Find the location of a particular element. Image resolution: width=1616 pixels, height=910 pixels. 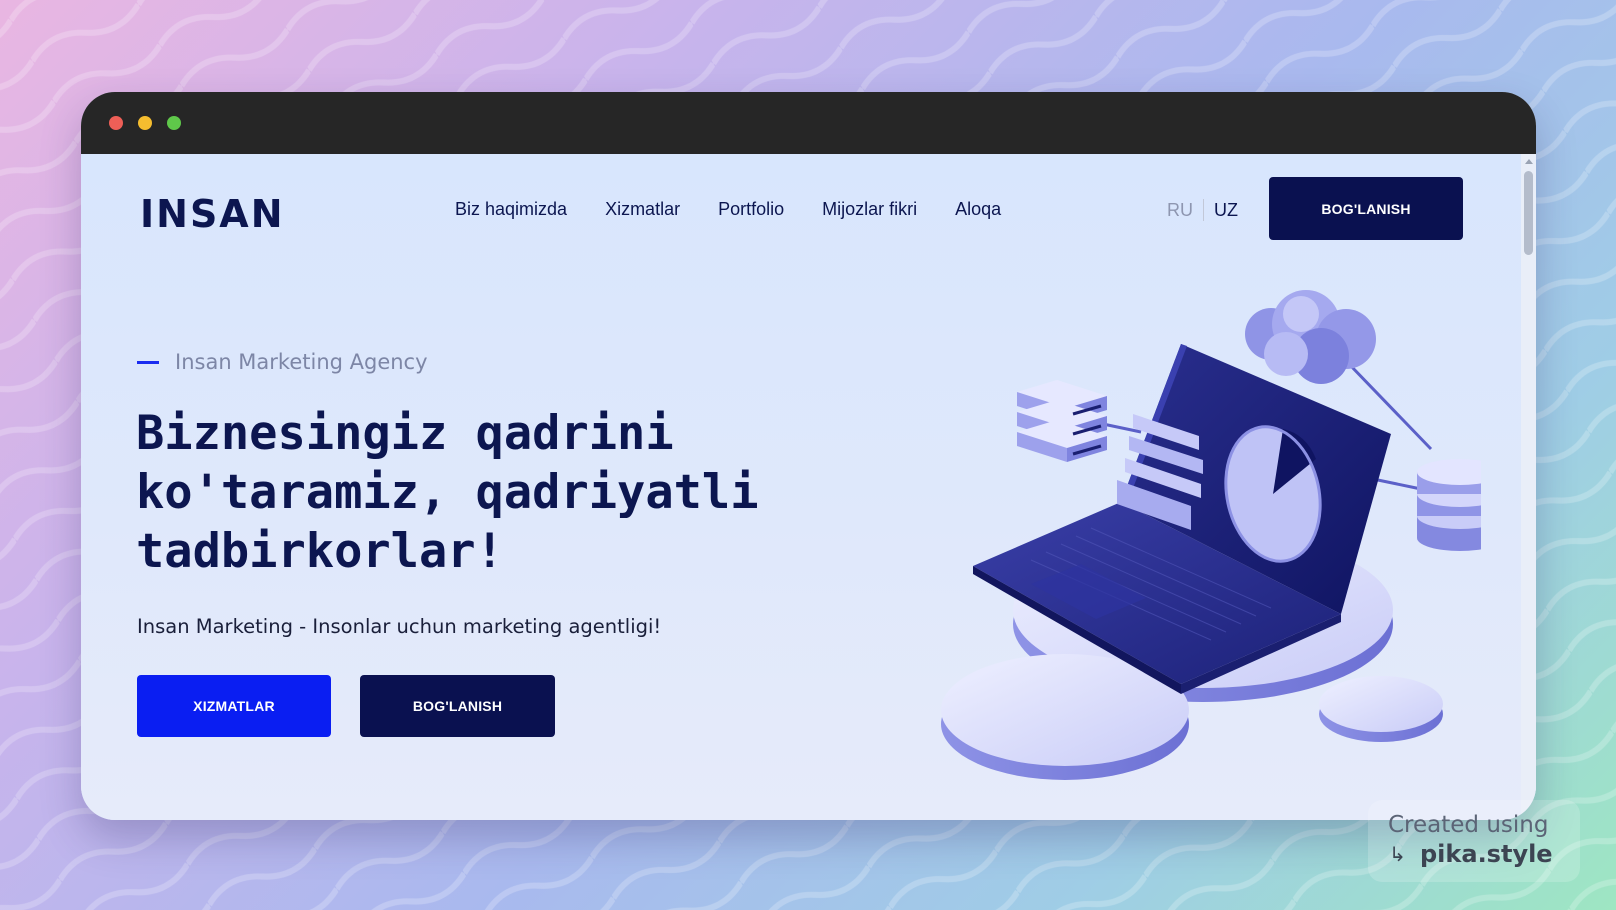

hero-title-line-1: Biznesingiz qadrini is located at coordinates (405, 433).